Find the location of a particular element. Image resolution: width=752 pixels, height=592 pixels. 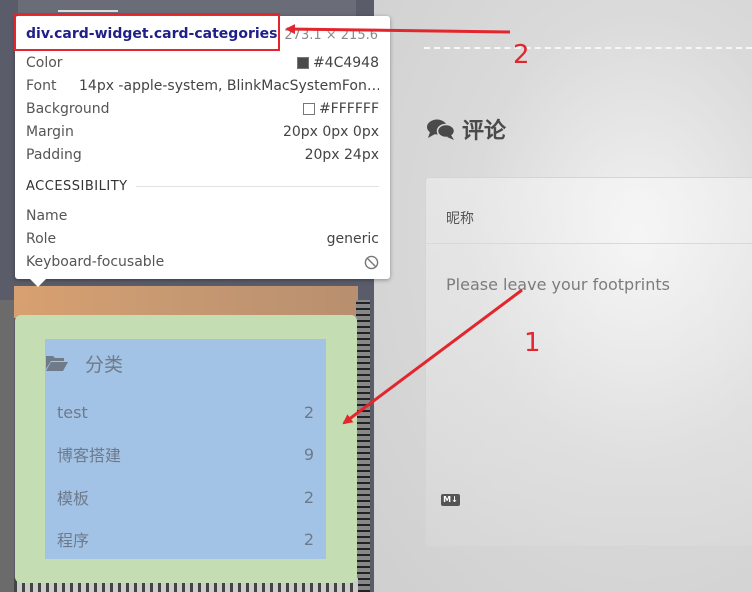

padding-row: Padding 20px 24px is located at coordinates (202, 155).